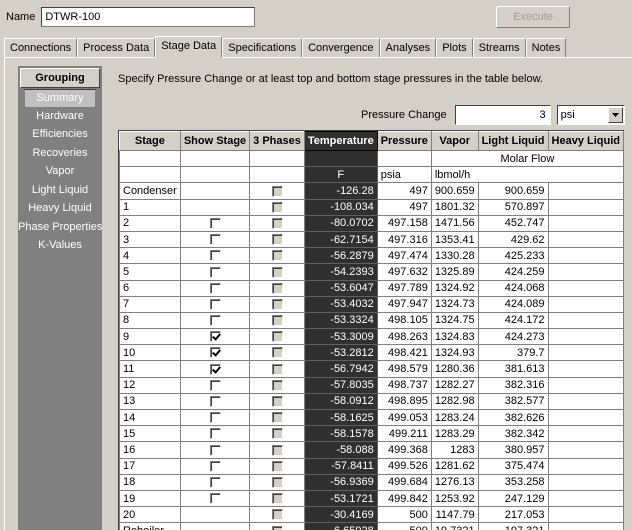  Describe the element at coordinates (585, 141) in the screenshot. I see `column-header-heavy-liquid: Heavy Liquid` at that location.